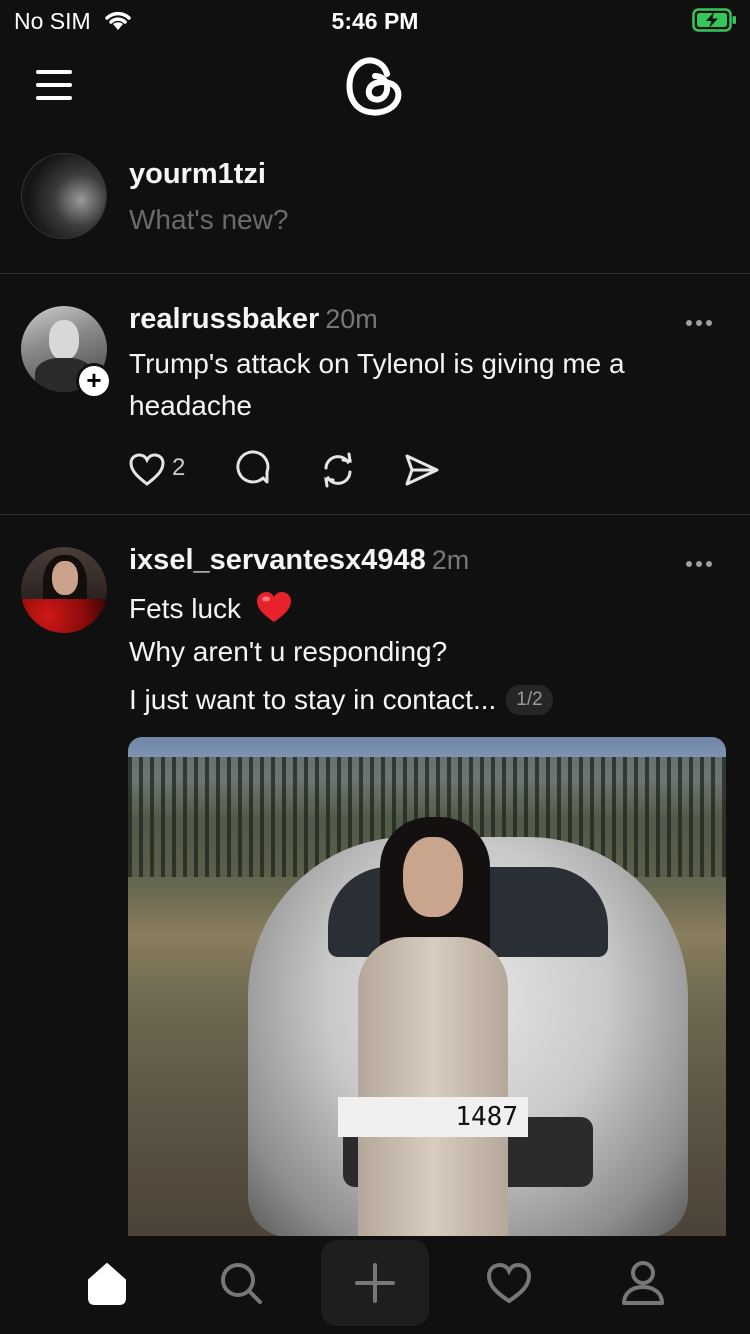 The width and height of the screenshot is (750, 1334). I want to click on bottom-tab-bar, so click(375, 1285).